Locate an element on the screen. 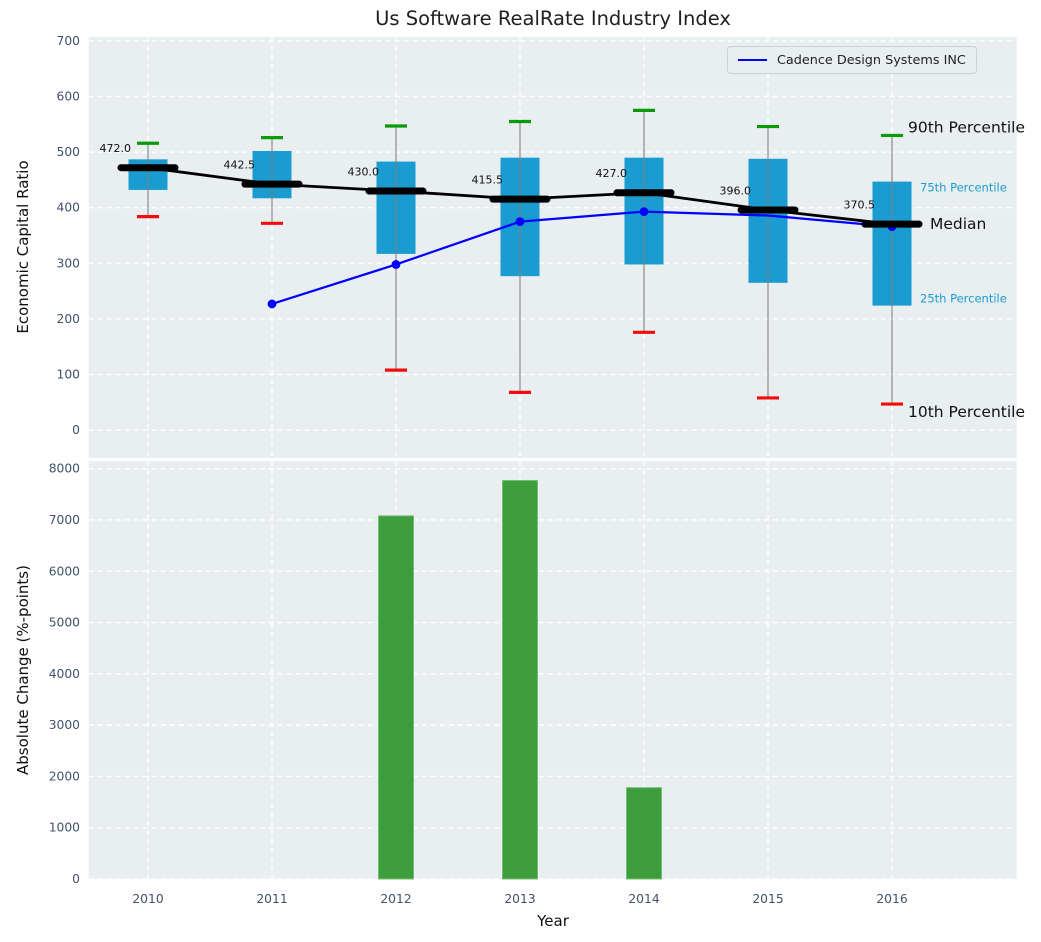  bottom-ytick-6000: 6000 is located at coordinates (64, 571).